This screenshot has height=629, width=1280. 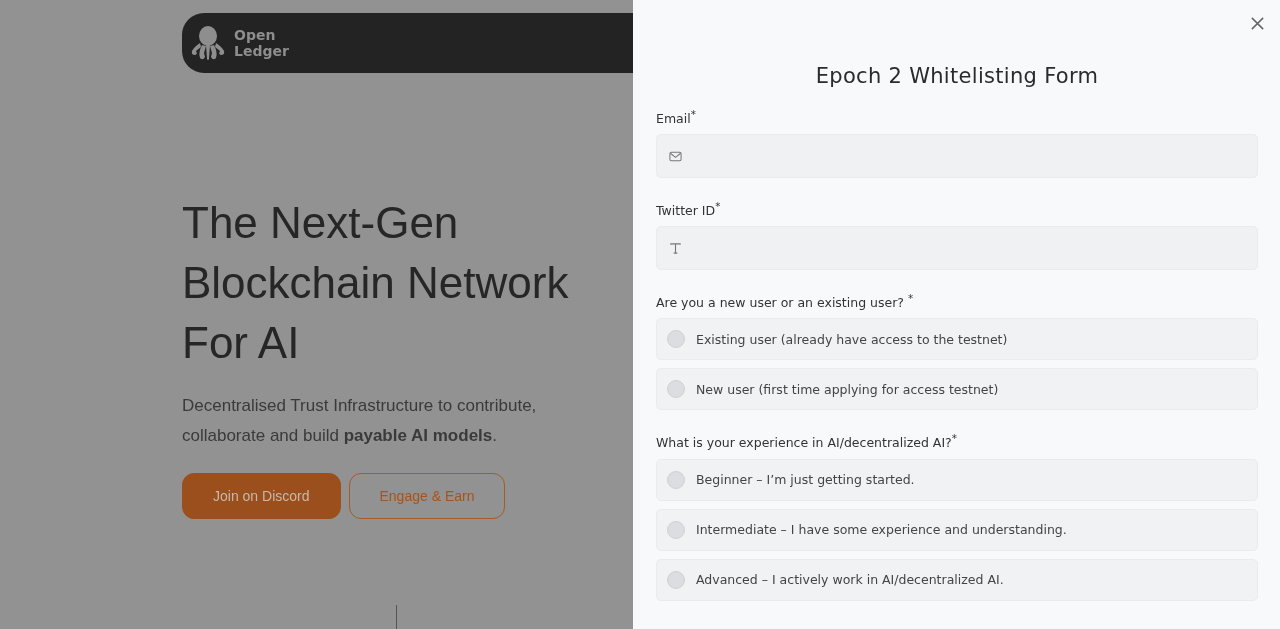 What do you see at coordinates (241, 343) in the screenshot?
I see `hero-heading: For AI` at bounding box center [241, 343].